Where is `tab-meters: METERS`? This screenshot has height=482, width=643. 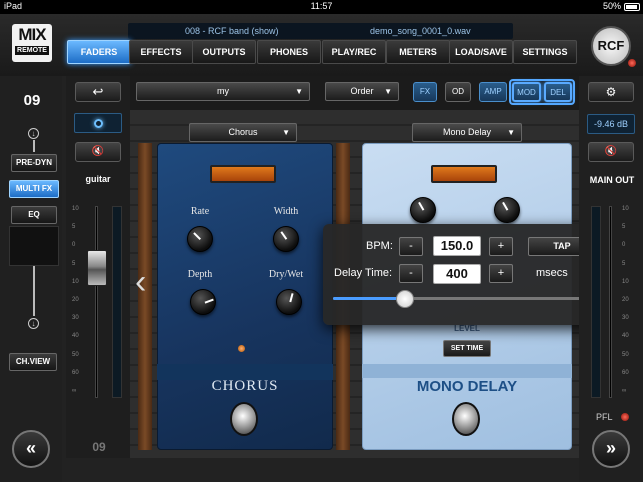
tab-meters: METERS is located at coordinates (418, 52).